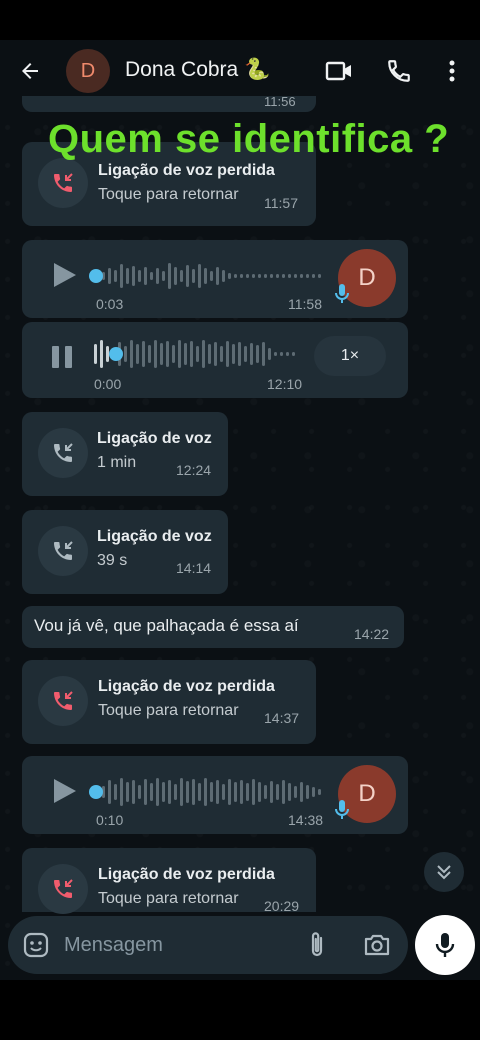  Describe the element at coordinates (174, 945) in the screenshot. I see `message-input` at that location.